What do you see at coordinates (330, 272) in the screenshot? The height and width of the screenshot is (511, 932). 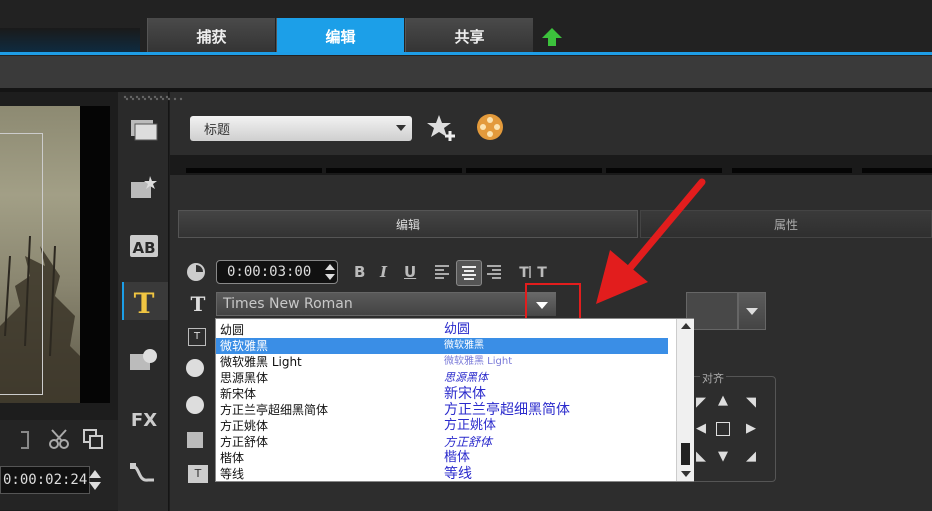 I see `duration-spinner-icon` at bounding box center [330, 272].